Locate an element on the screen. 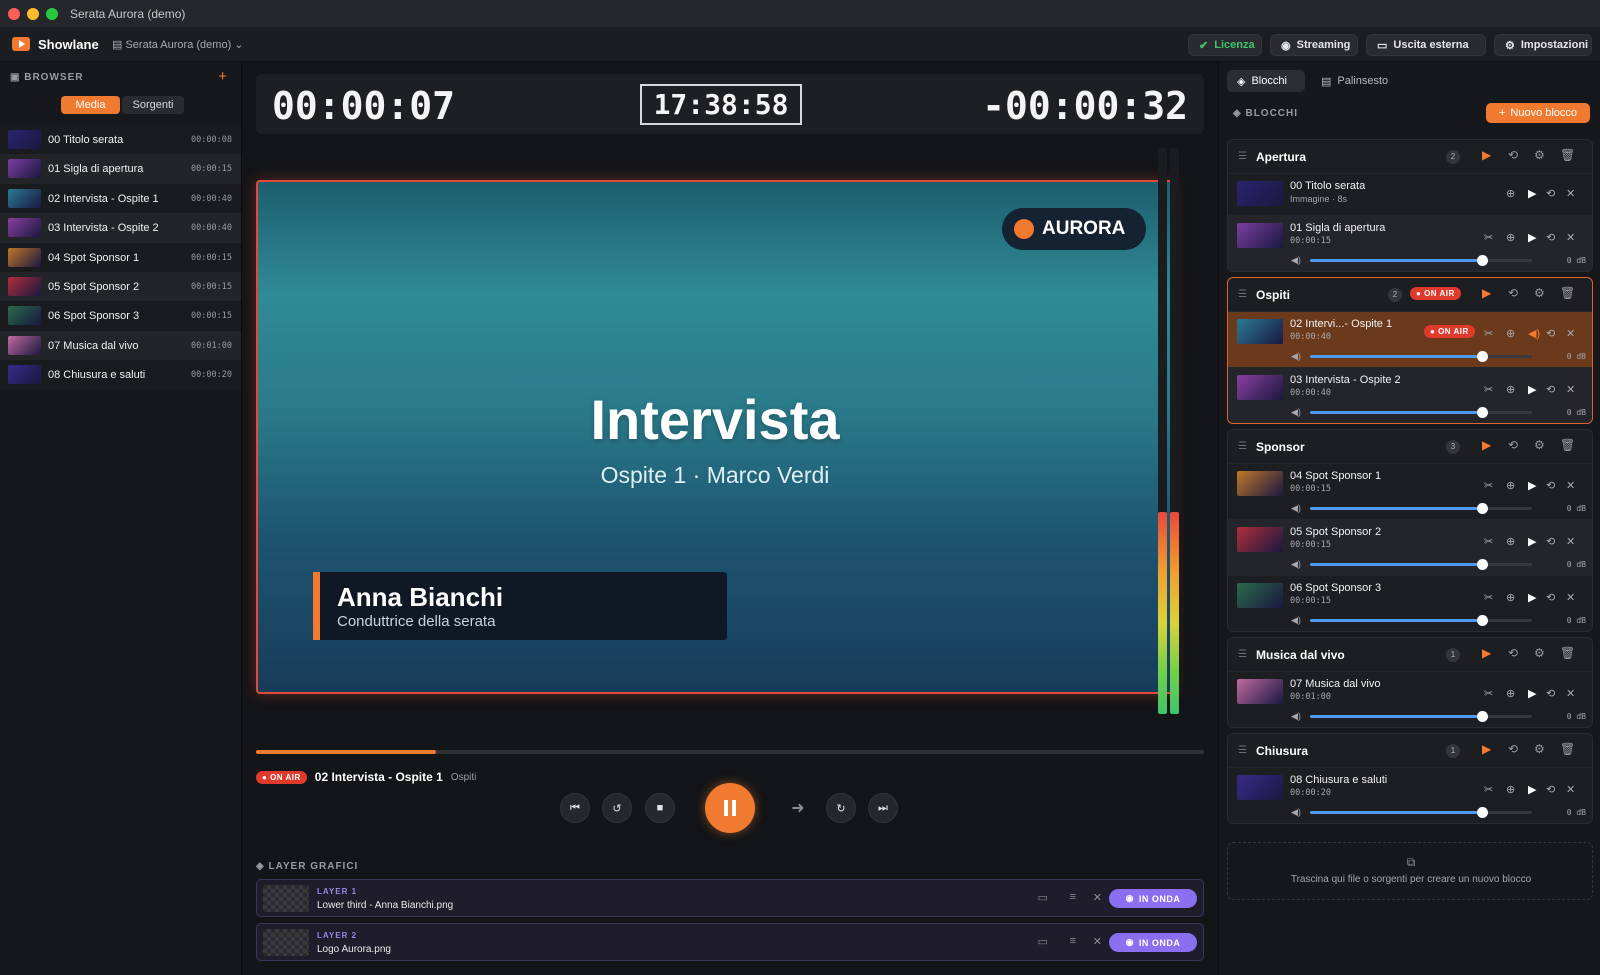 The height and width of the screenshot is (975, 1600). media-item: 00 Titolo serata 00:00:08 is located at coordinates (120, 140).